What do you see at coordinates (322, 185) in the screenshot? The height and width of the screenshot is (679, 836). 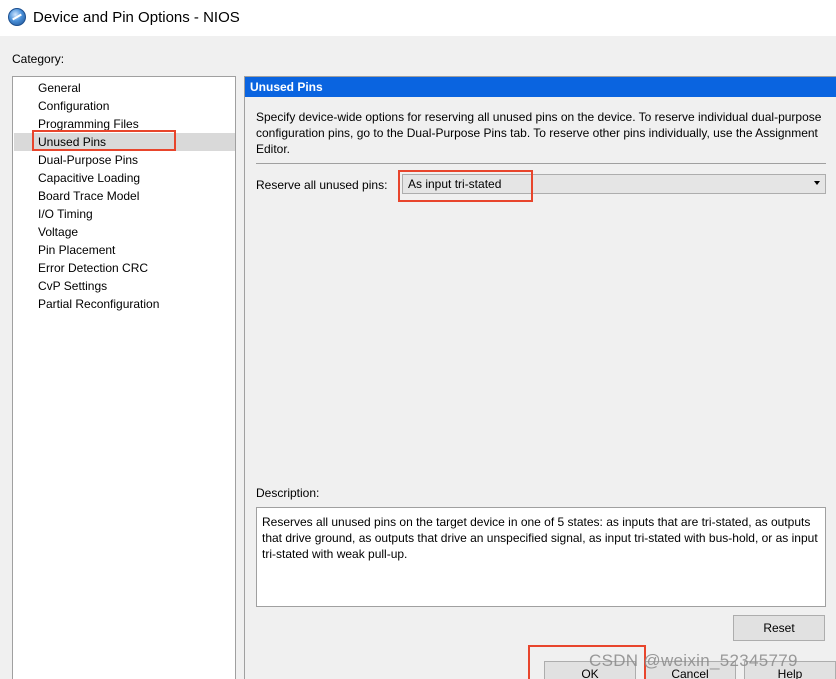 I see `reserve-unused-pins-label: Reserve all unused pins:` at bounding box center [322, 185].